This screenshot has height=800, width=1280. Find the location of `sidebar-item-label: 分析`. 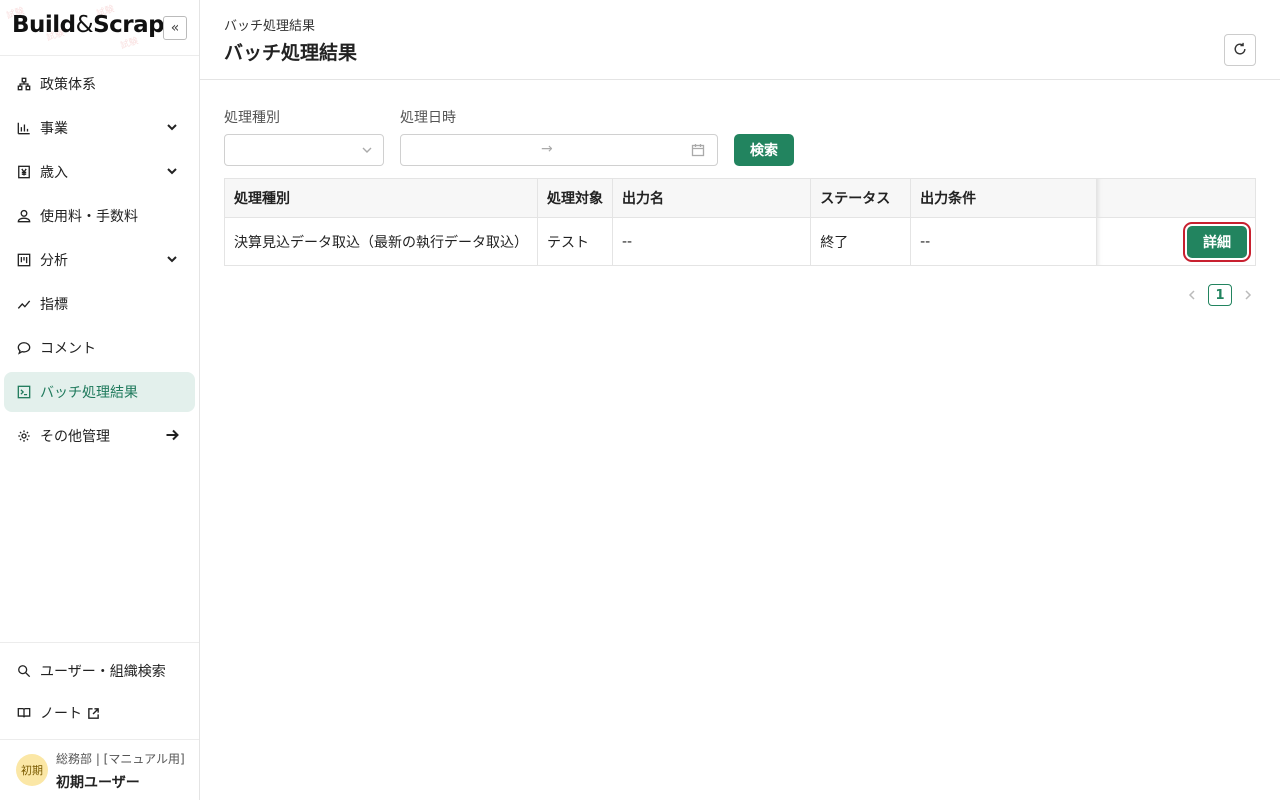

sidebar-item-label: 分析 is located at coordinates (54, 261).